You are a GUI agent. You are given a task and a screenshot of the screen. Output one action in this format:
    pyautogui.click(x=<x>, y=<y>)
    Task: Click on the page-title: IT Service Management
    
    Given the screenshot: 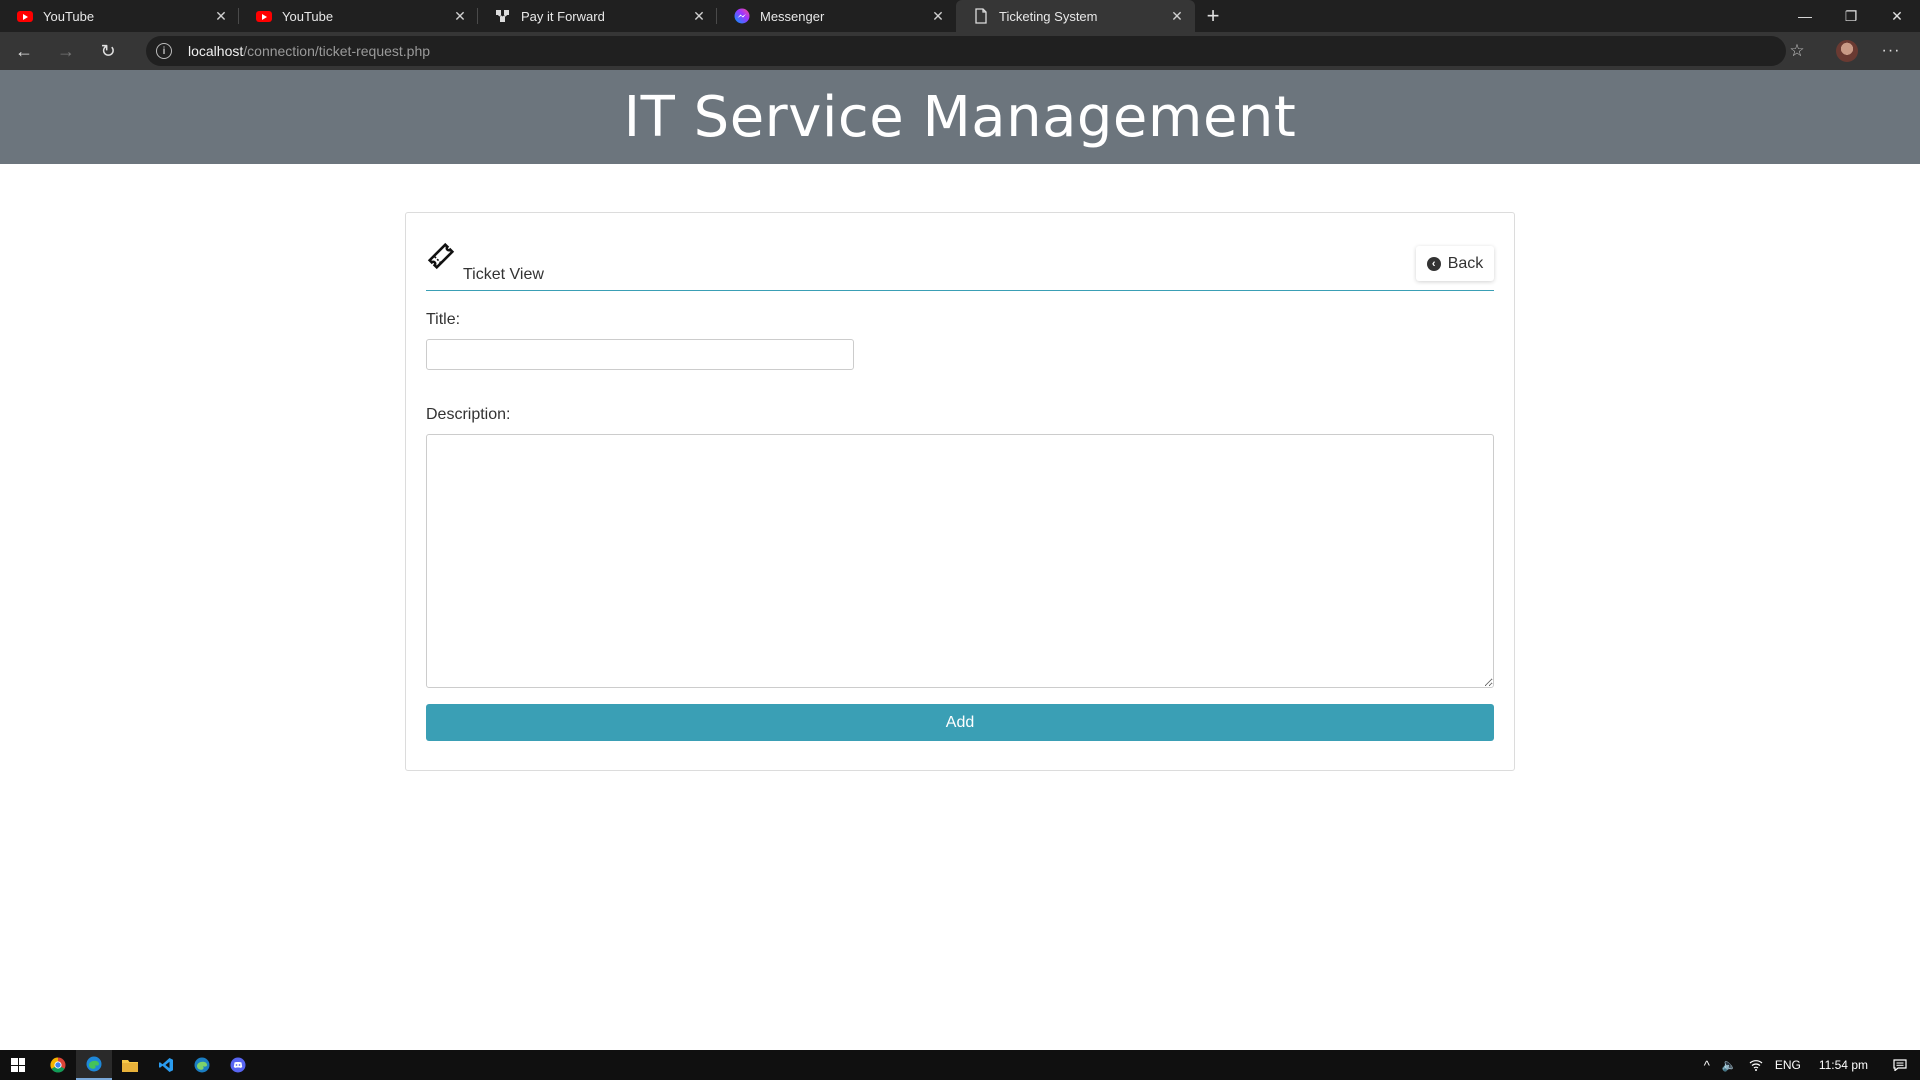 What is the action you would take?
    pyautogui.click(x=960, y=117)
    